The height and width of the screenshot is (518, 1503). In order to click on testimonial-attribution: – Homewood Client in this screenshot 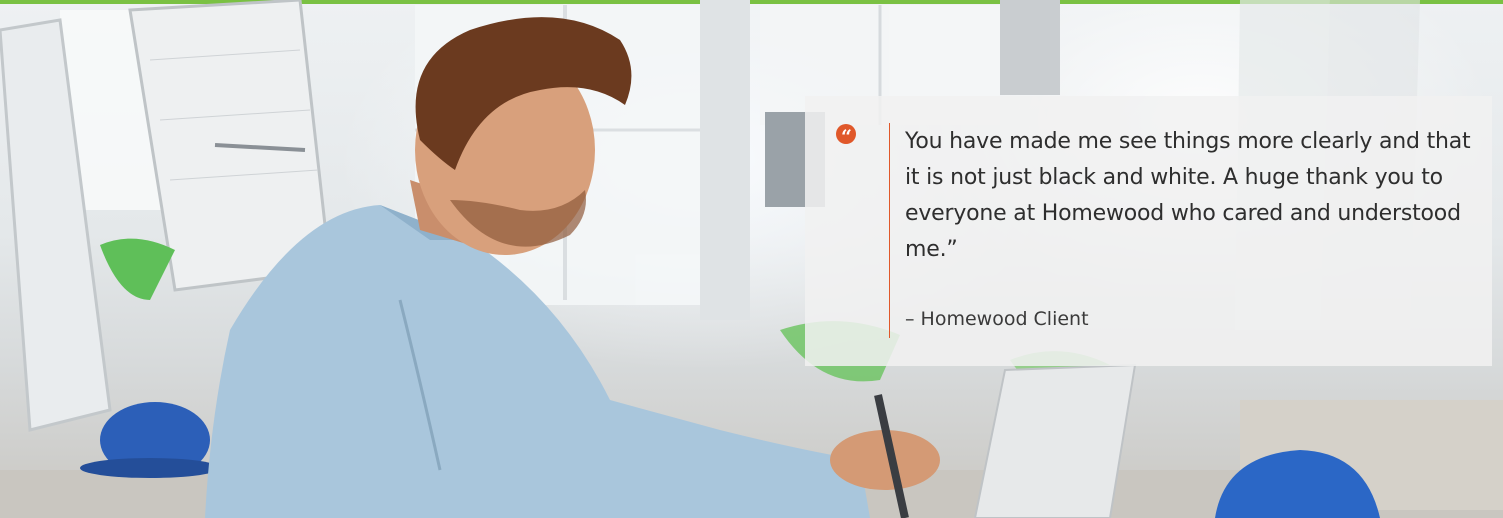, I will do `click(997, 319)`.